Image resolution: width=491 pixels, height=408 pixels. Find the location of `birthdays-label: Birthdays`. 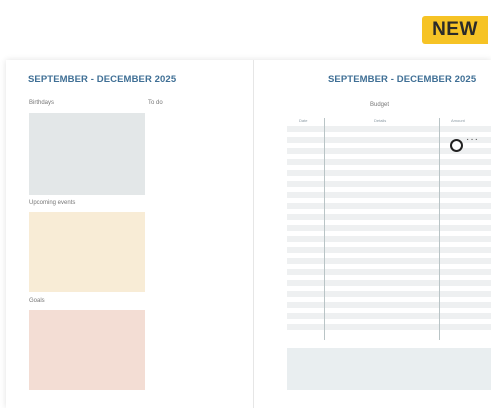

birthdays-label: Birthdays is located at coordinates (42, 103).